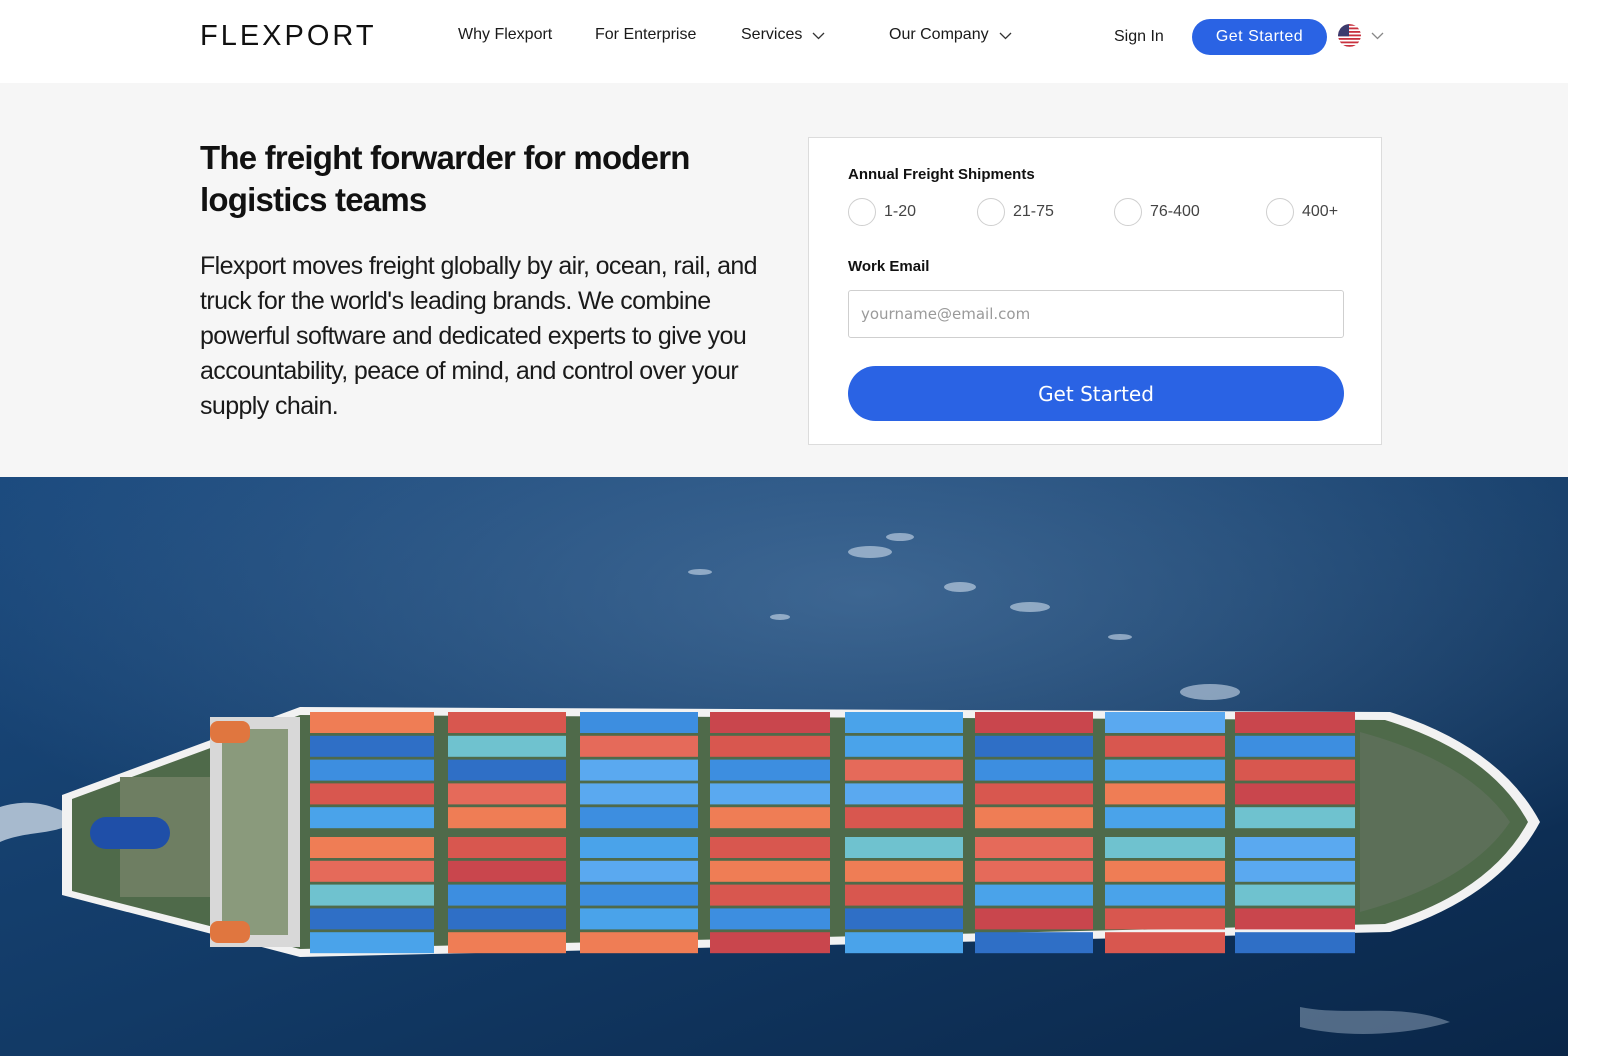 The image size is (1600, 1056). I want to click on shipments-option-21-75: 21-75, so click(1015, 212).